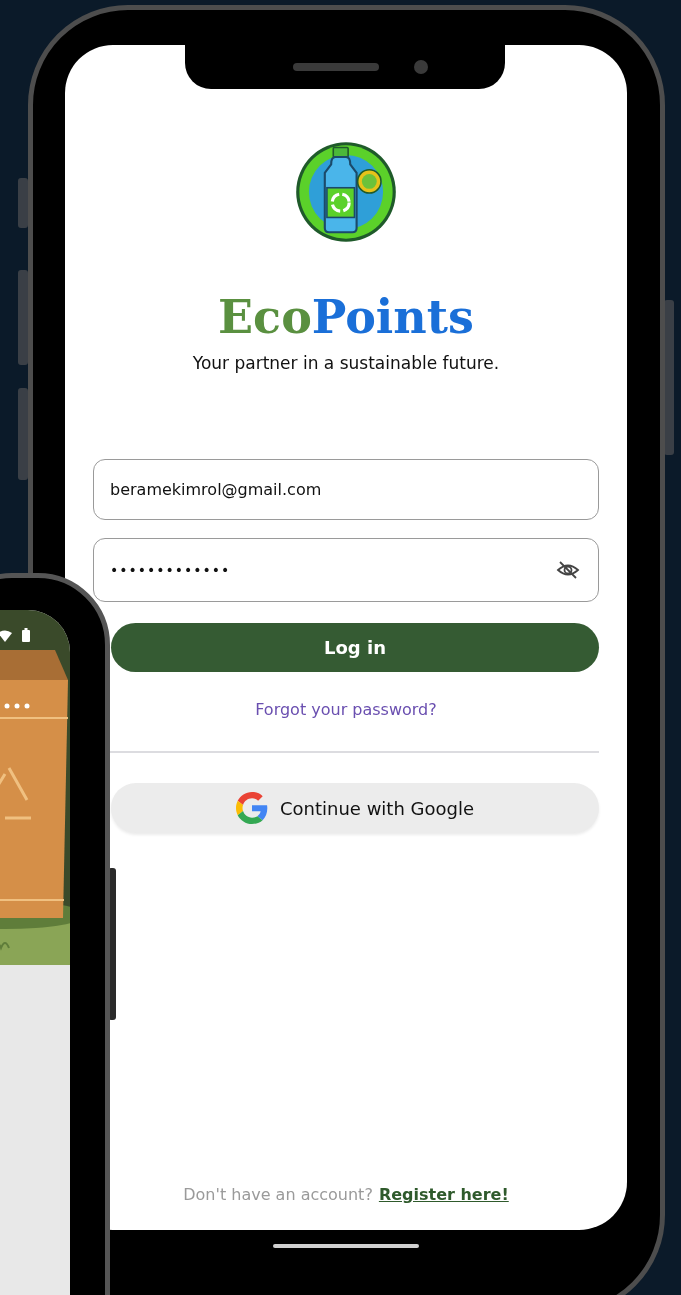 Image resolution: width=681 pixels, height=1295 pixels. What do you see at coordinates (26, 635) in the screenshot?
I see `battery-icon` at bounding box center [26, 635].